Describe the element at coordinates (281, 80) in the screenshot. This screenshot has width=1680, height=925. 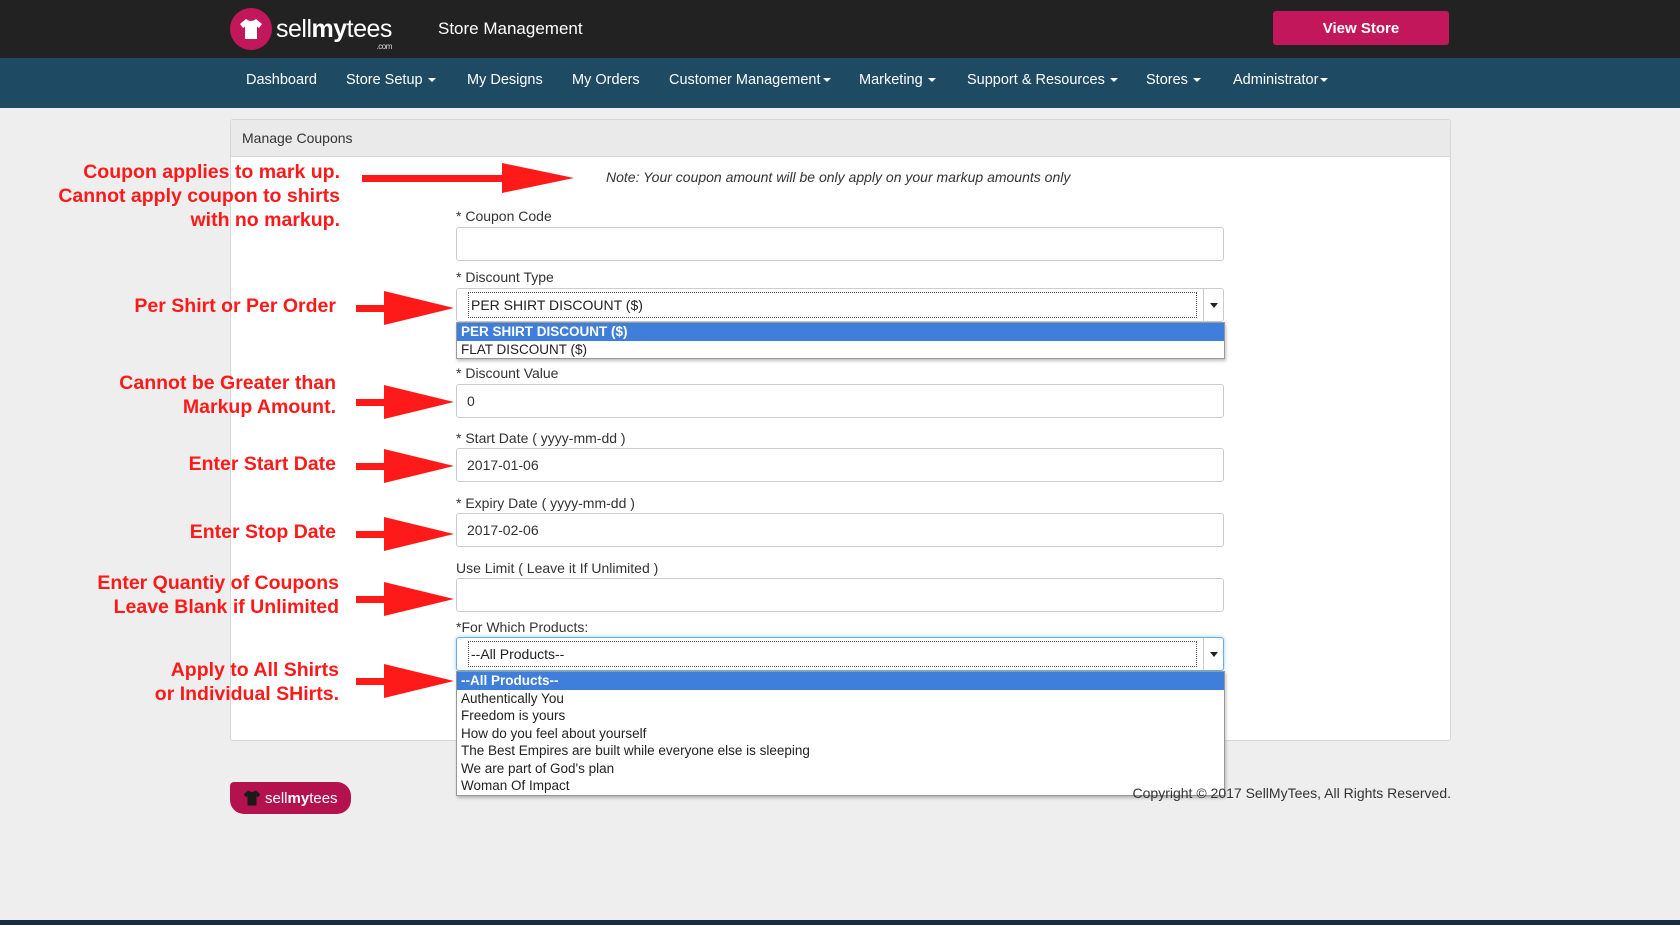
I see `nav-dashboard: Dashboard` at that location.